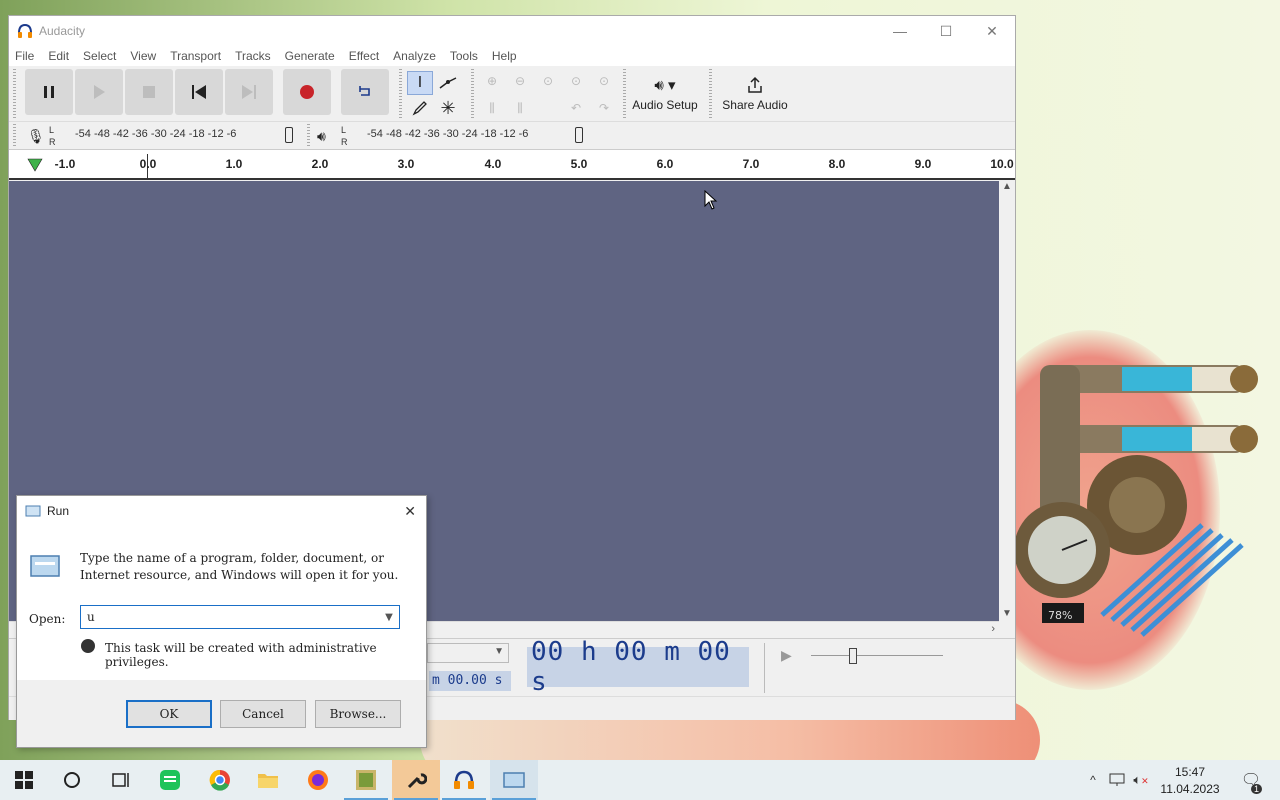  What do you see at coordinates (1093, 780) in the screenshot?
I see `tray-overflow-button: ^` at bounding box center [1093, 780].